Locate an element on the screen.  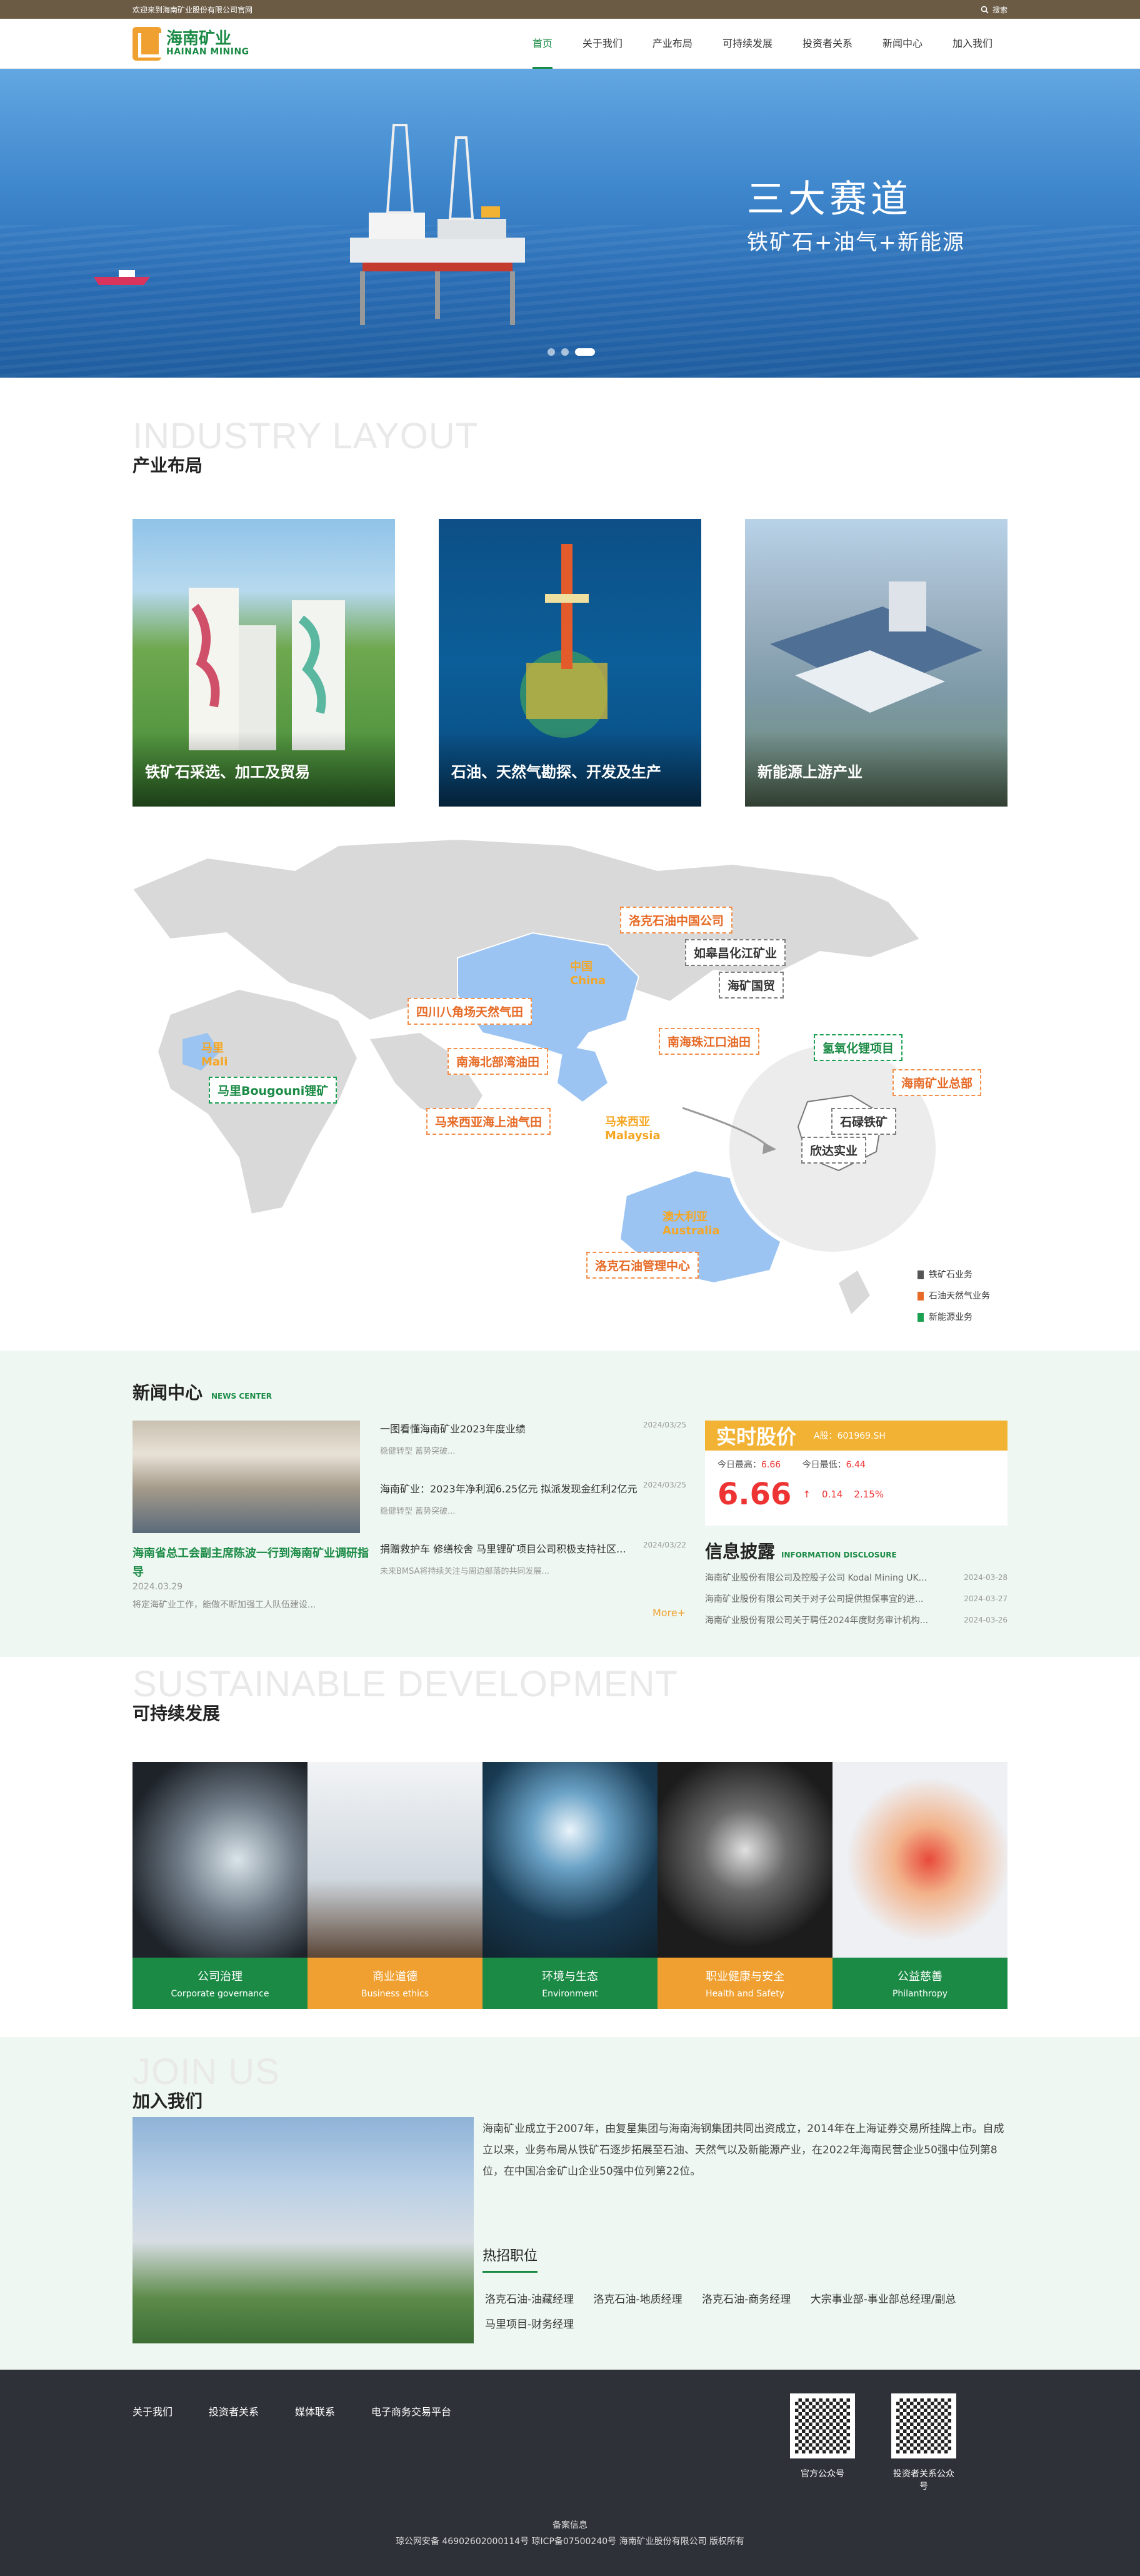
disclosure-title-en: INFORMATION DISCLOSURE is located at coordinates (839, 1555).